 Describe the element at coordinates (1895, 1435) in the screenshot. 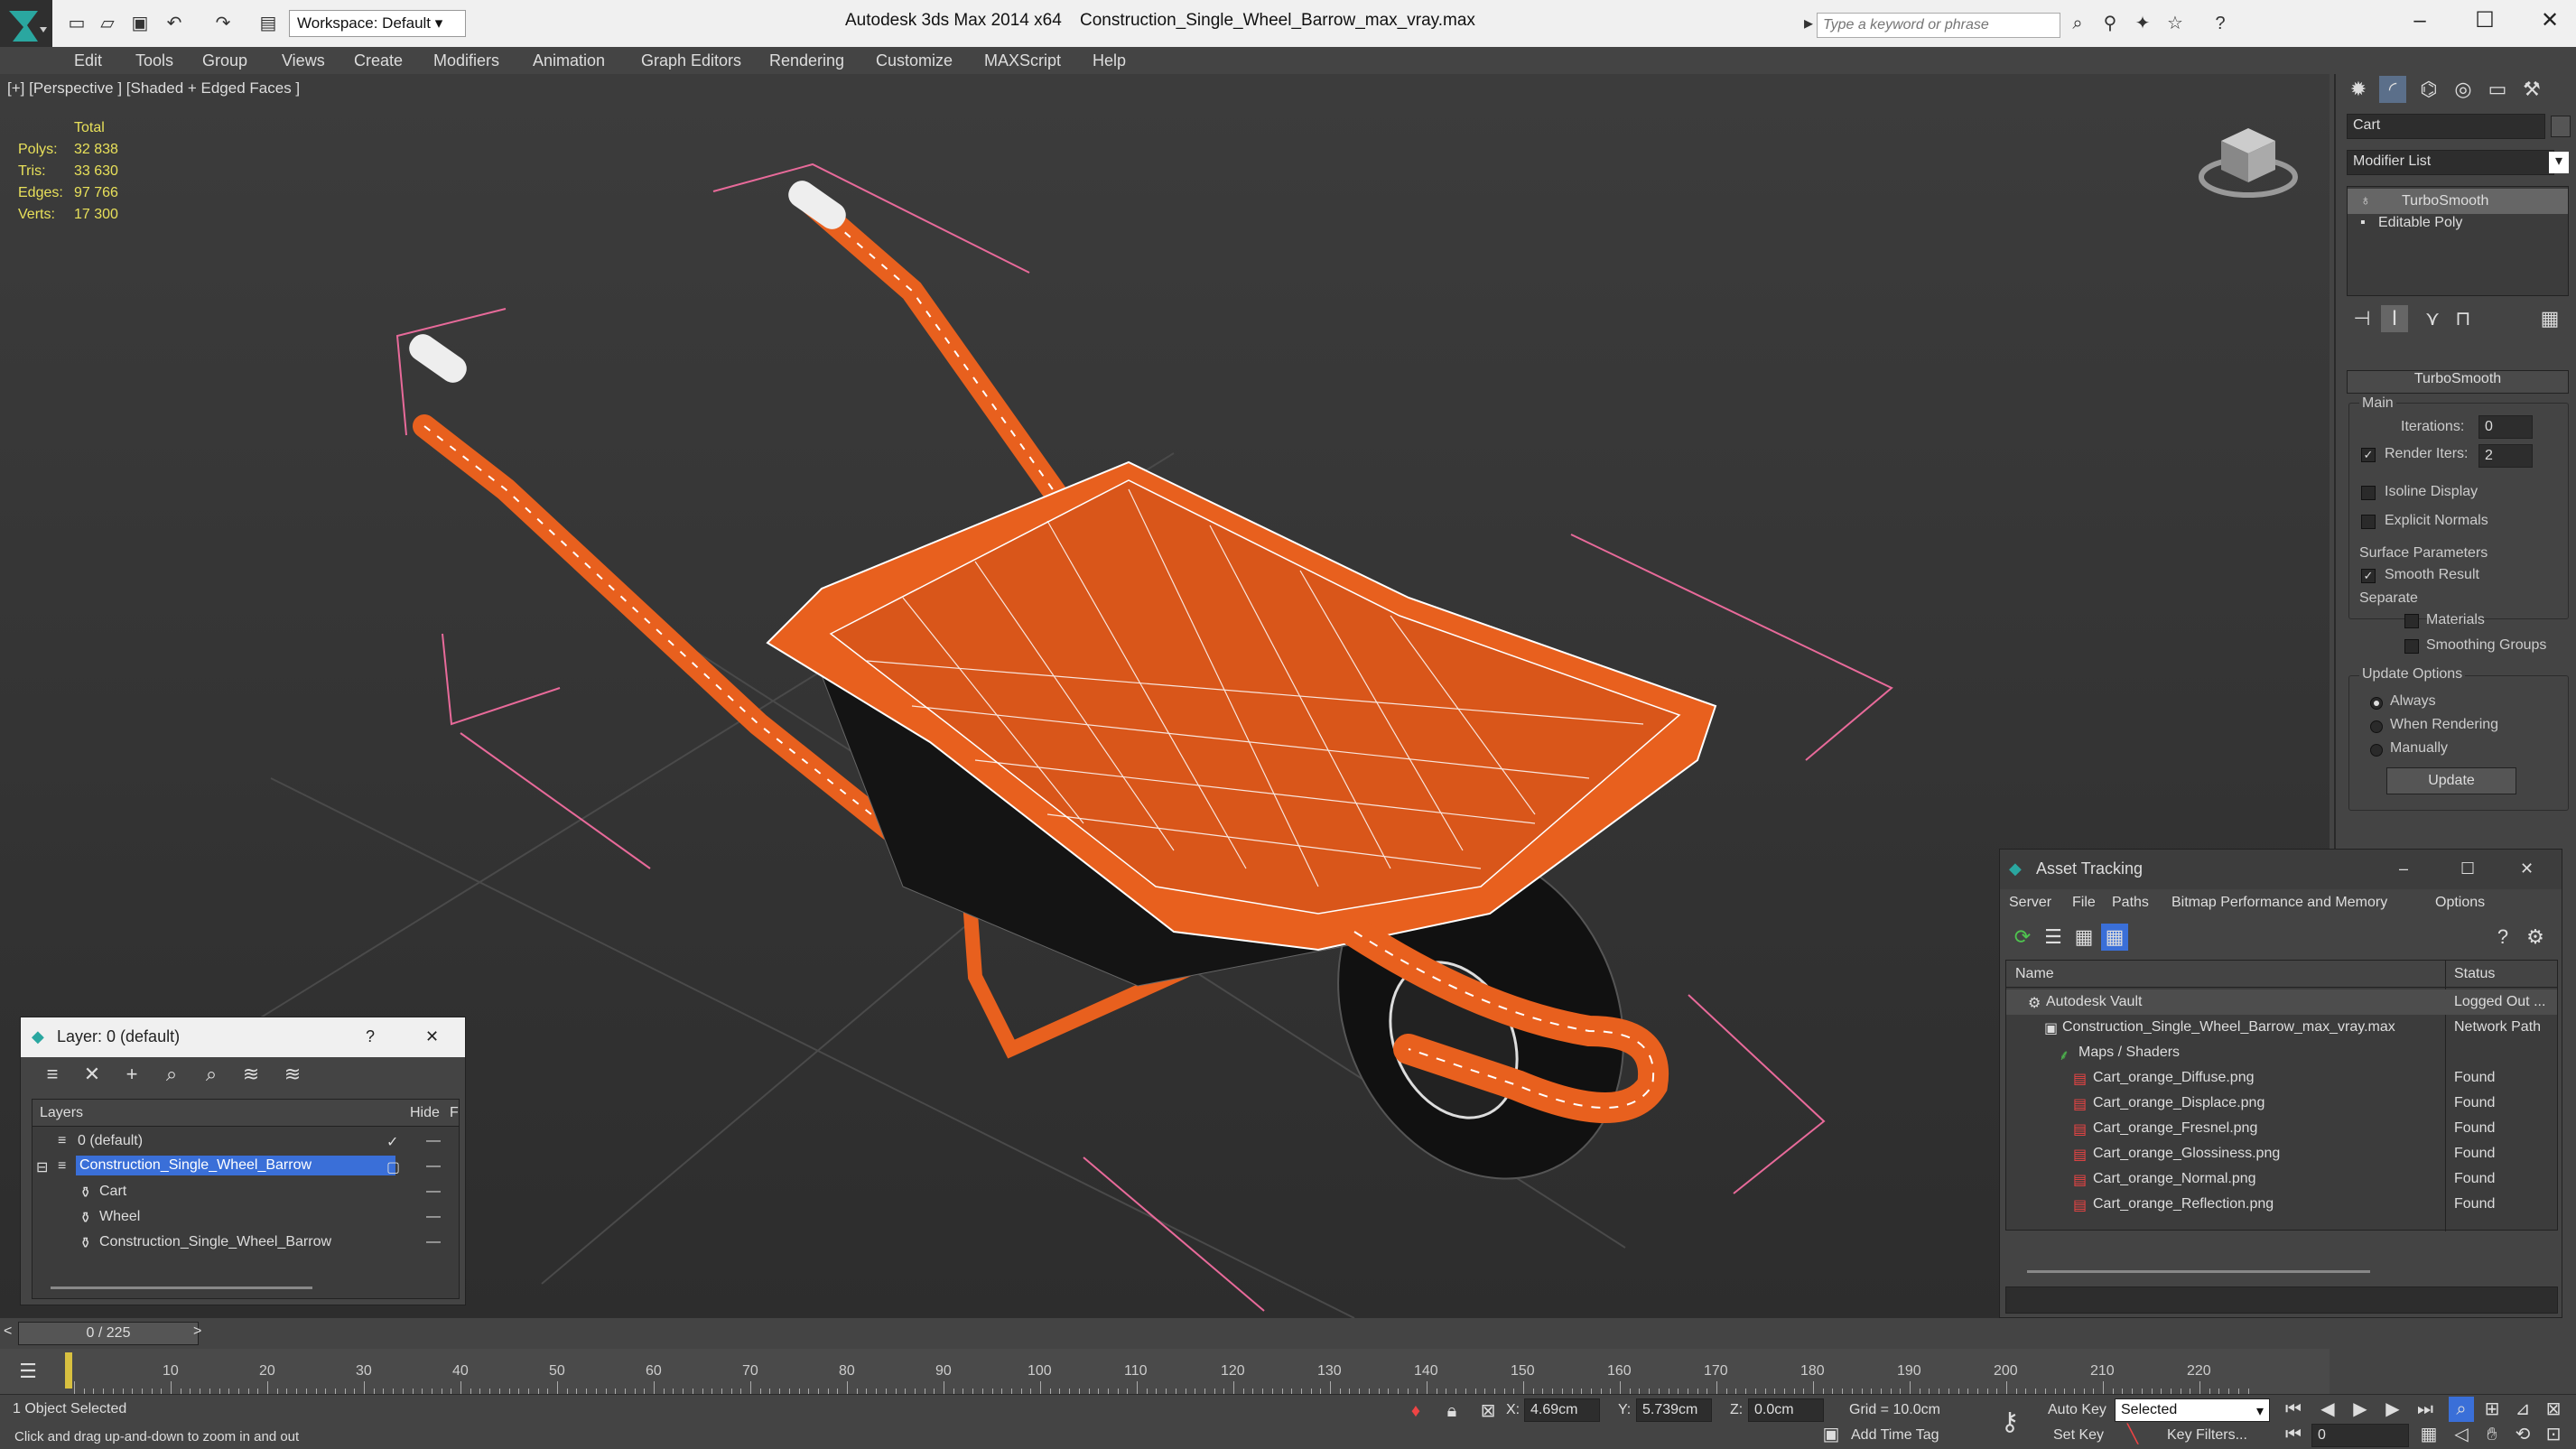

I see `add-time-tag: Add Time Tag` at that location.